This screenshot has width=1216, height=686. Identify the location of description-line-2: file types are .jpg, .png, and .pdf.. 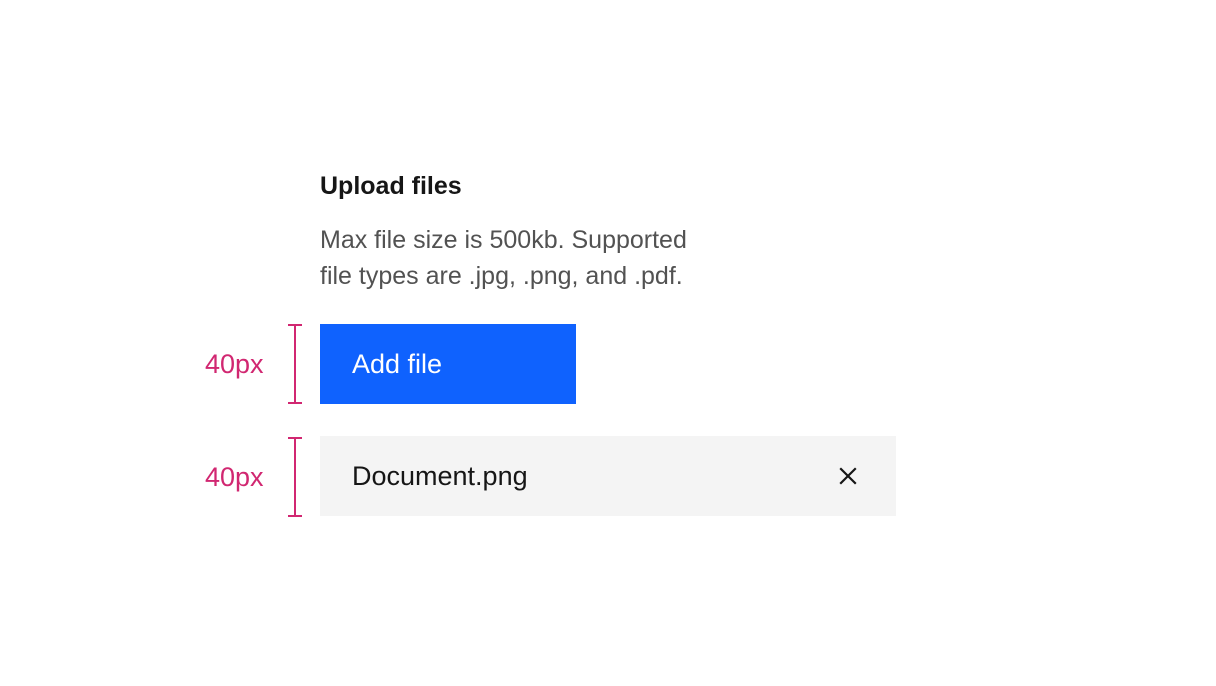
(501, 276).